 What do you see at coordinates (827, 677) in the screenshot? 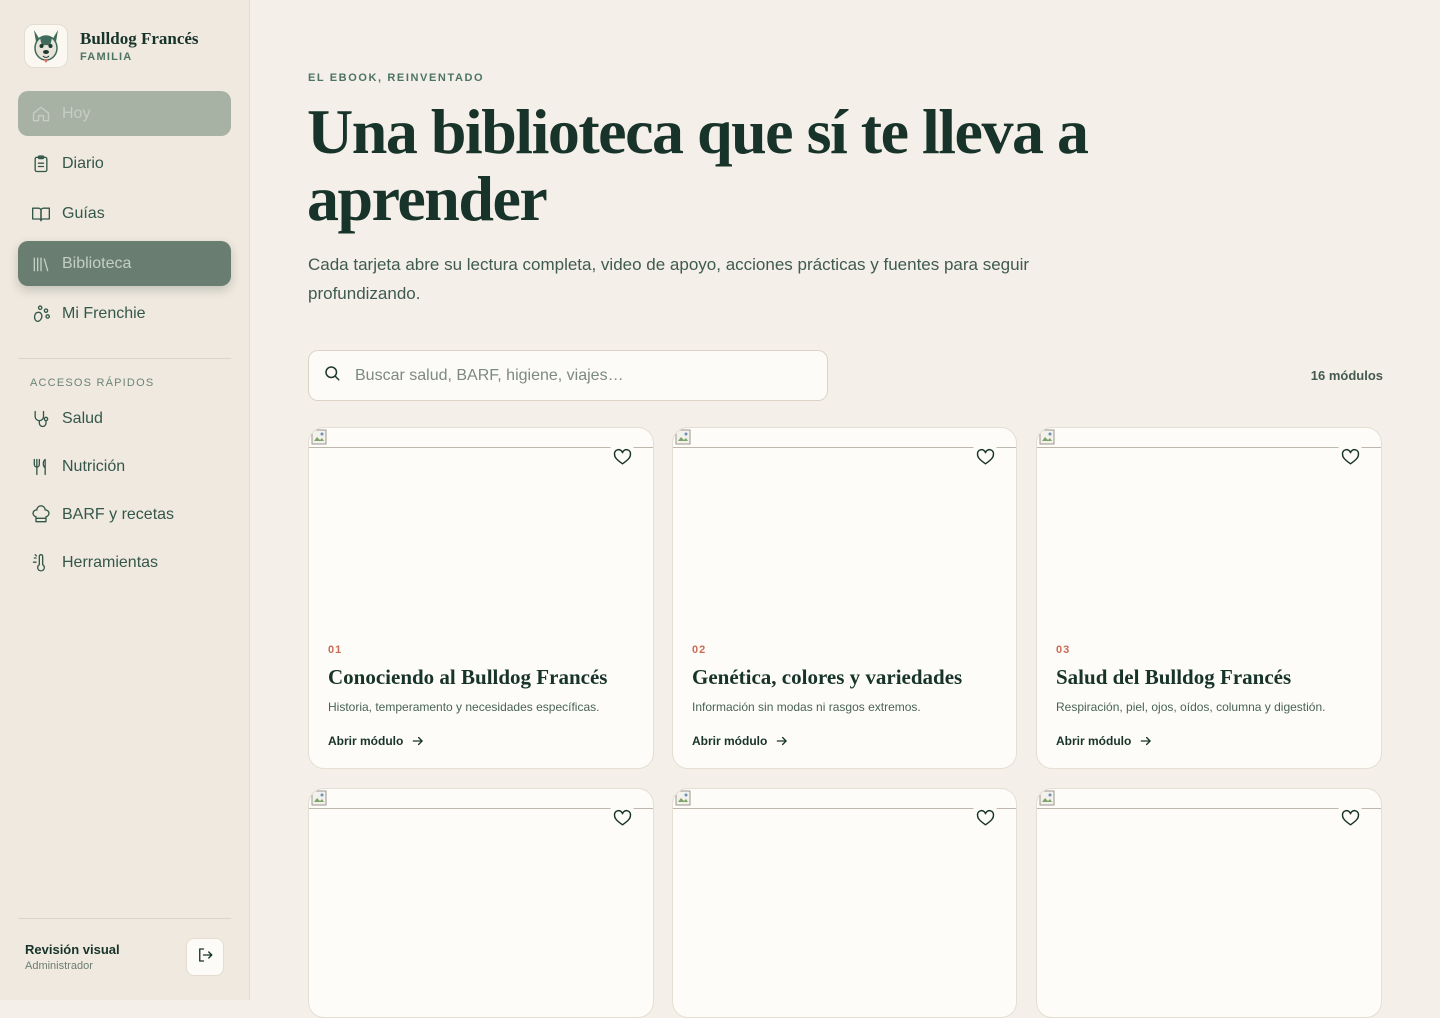
I see `module-title: Genética, colores y variedades` at bounding box center [827, 677].